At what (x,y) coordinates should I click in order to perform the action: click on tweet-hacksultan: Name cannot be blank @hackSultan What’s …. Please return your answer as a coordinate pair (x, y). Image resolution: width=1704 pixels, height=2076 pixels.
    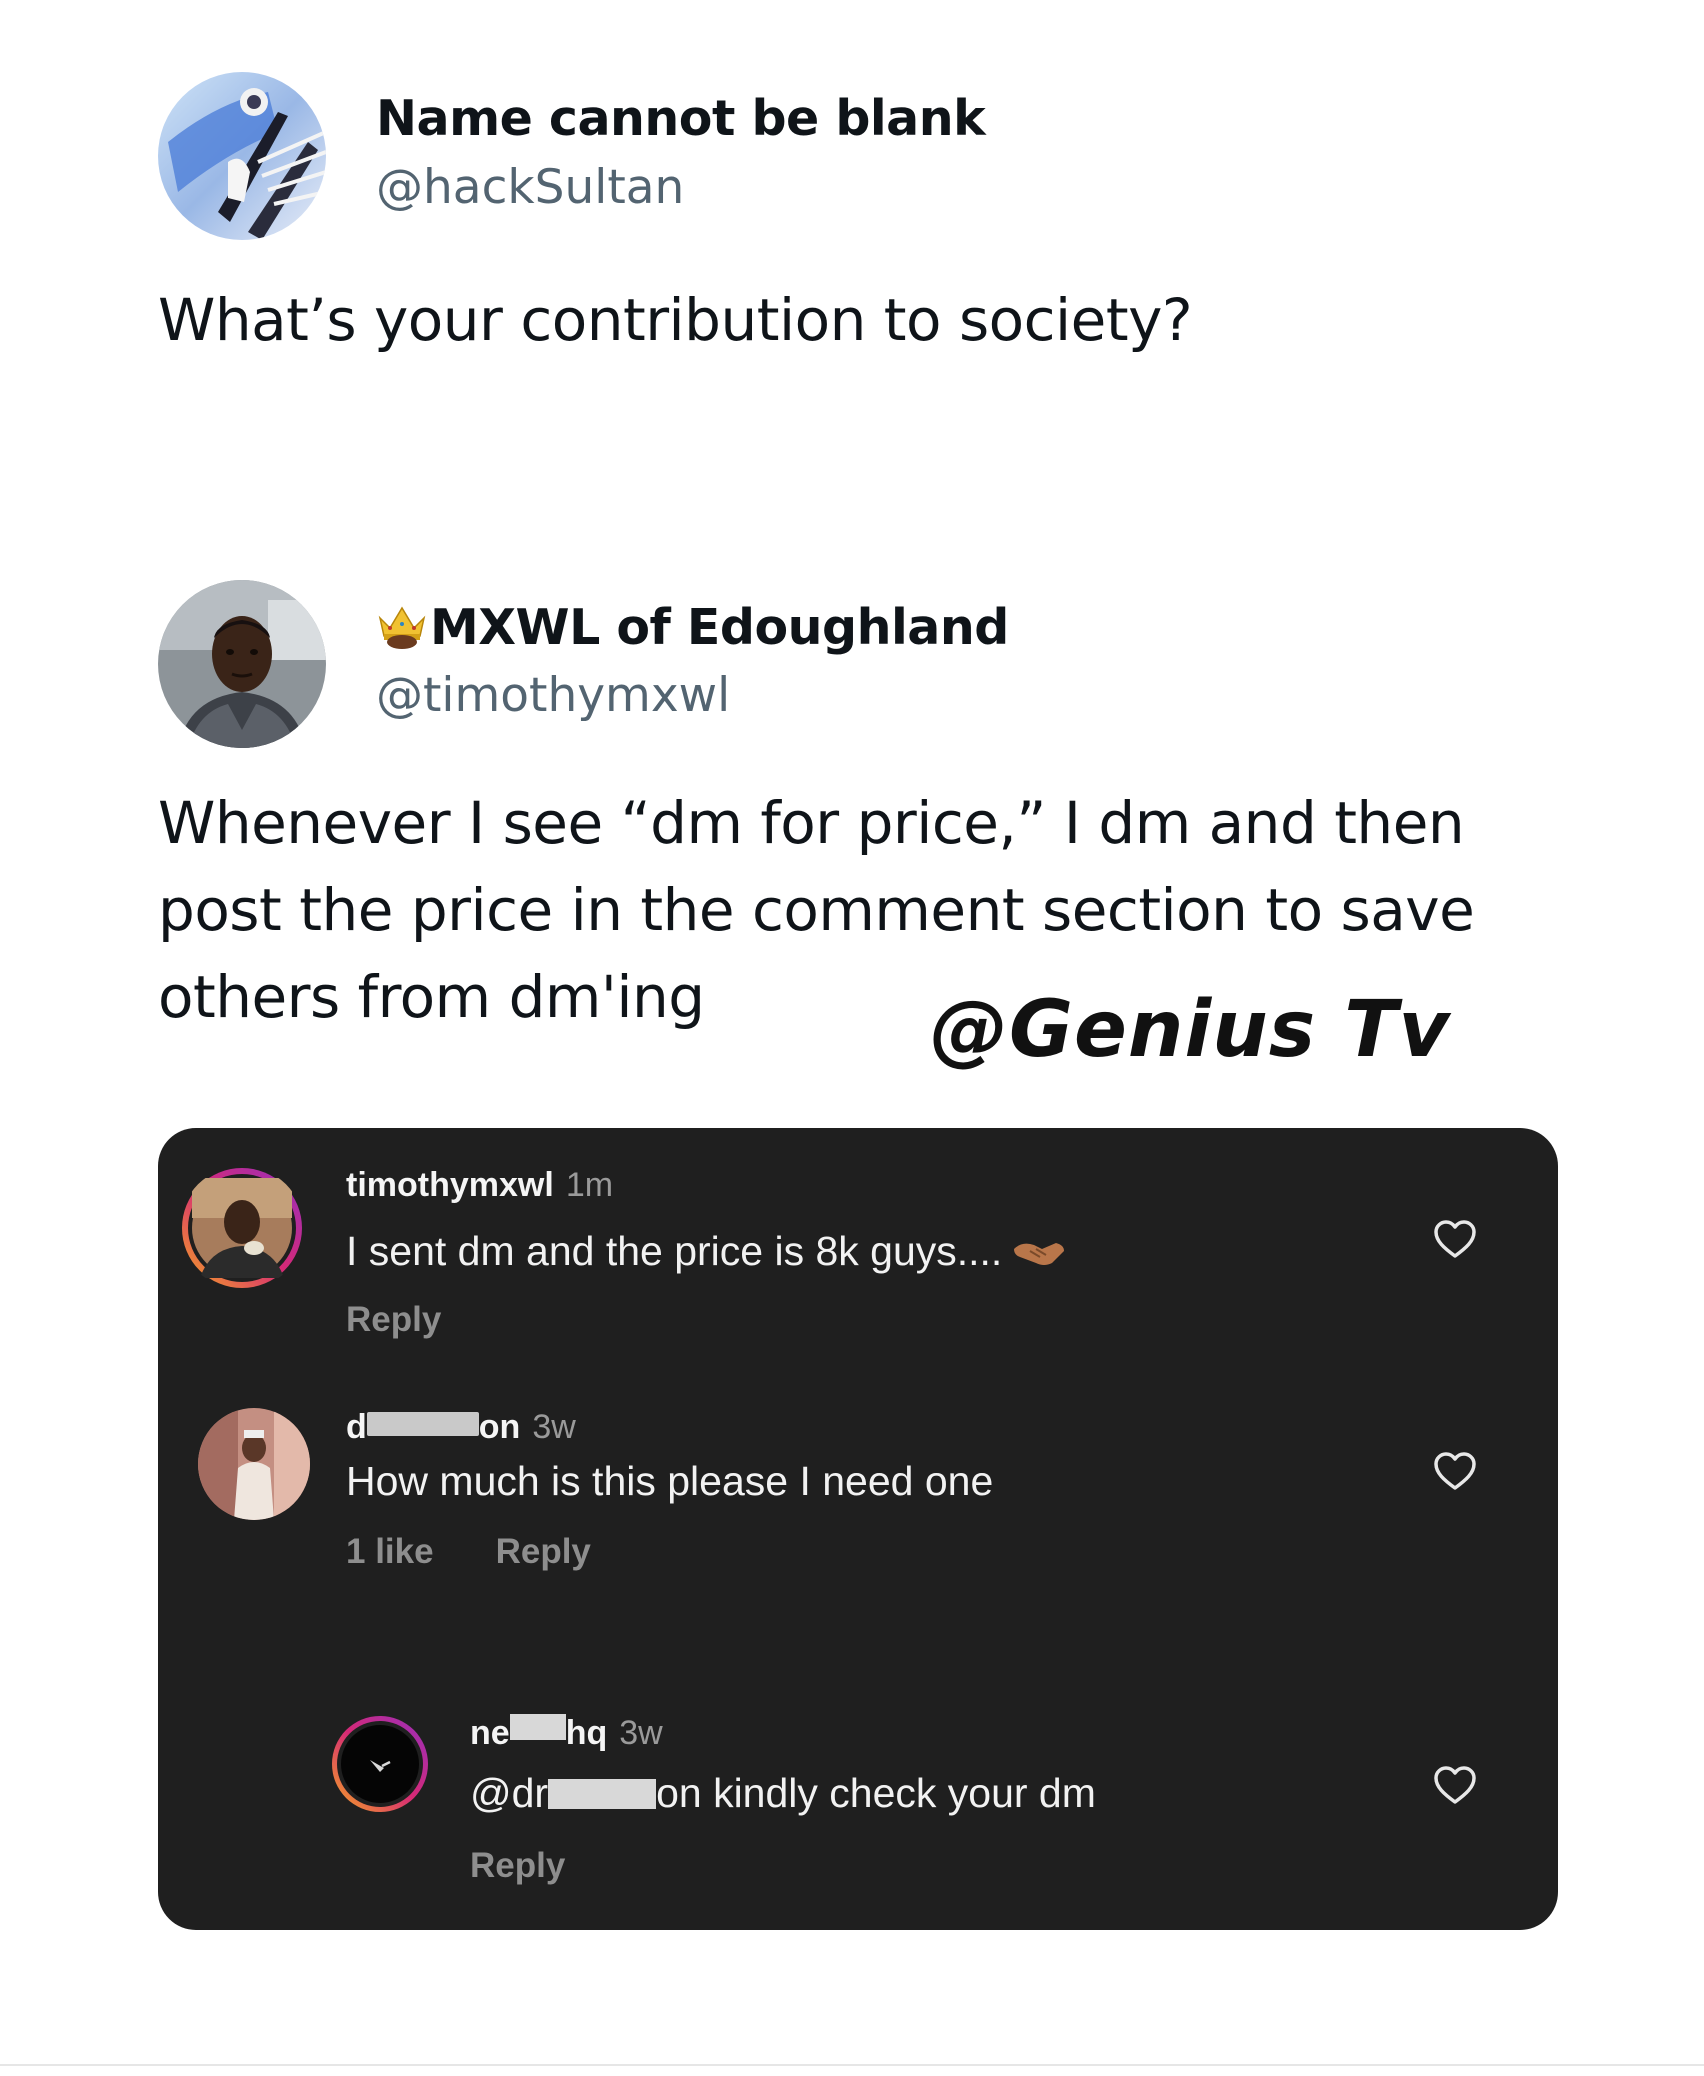
    Looking at the image, I should click on (868, 213).